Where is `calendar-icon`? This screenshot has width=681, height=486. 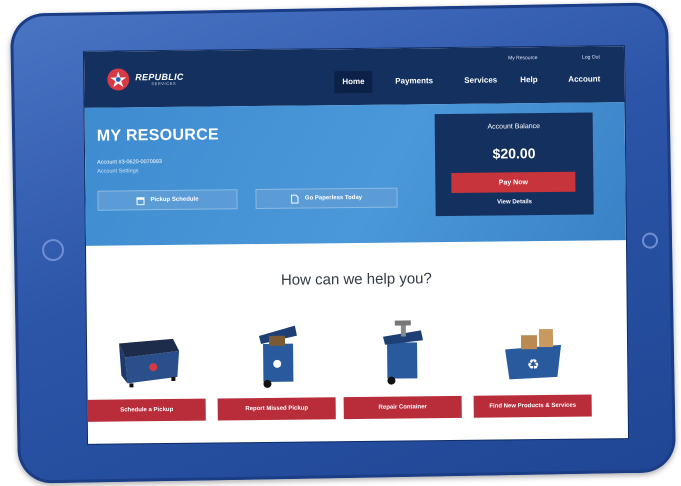
calendar-icon is located at coordinates (140, 200).